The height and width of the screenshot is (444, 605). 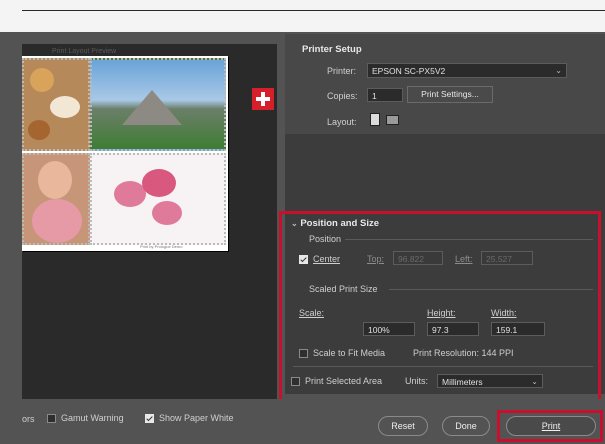 What do you see at coordinates (158, 199) in the screenshot?
I see `flower-photo` at bounding box center [158, 199].